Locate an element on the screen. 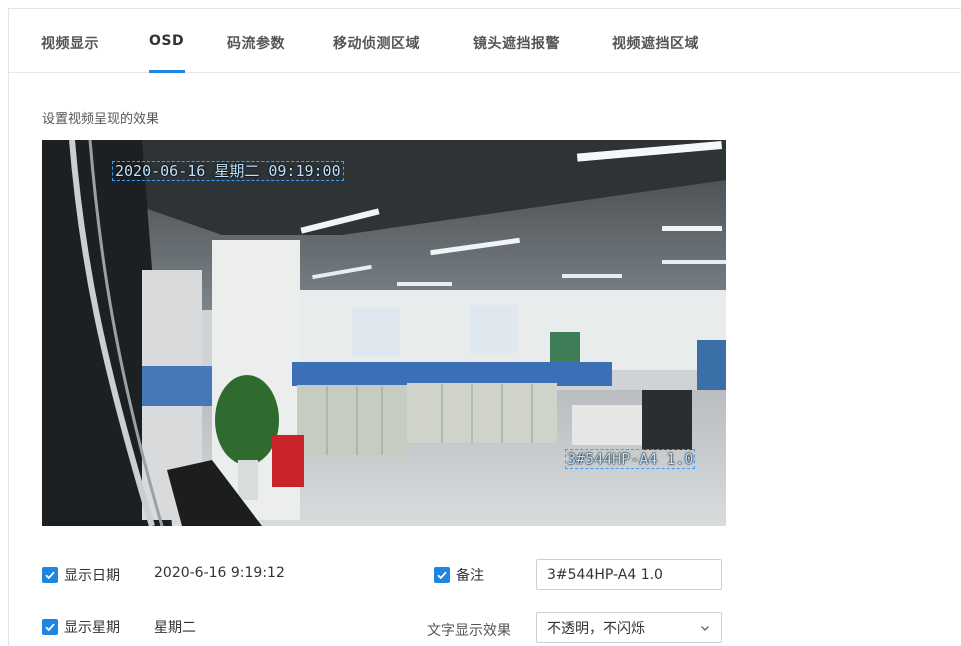  frame-border-left is located at coordinates (8, 327).